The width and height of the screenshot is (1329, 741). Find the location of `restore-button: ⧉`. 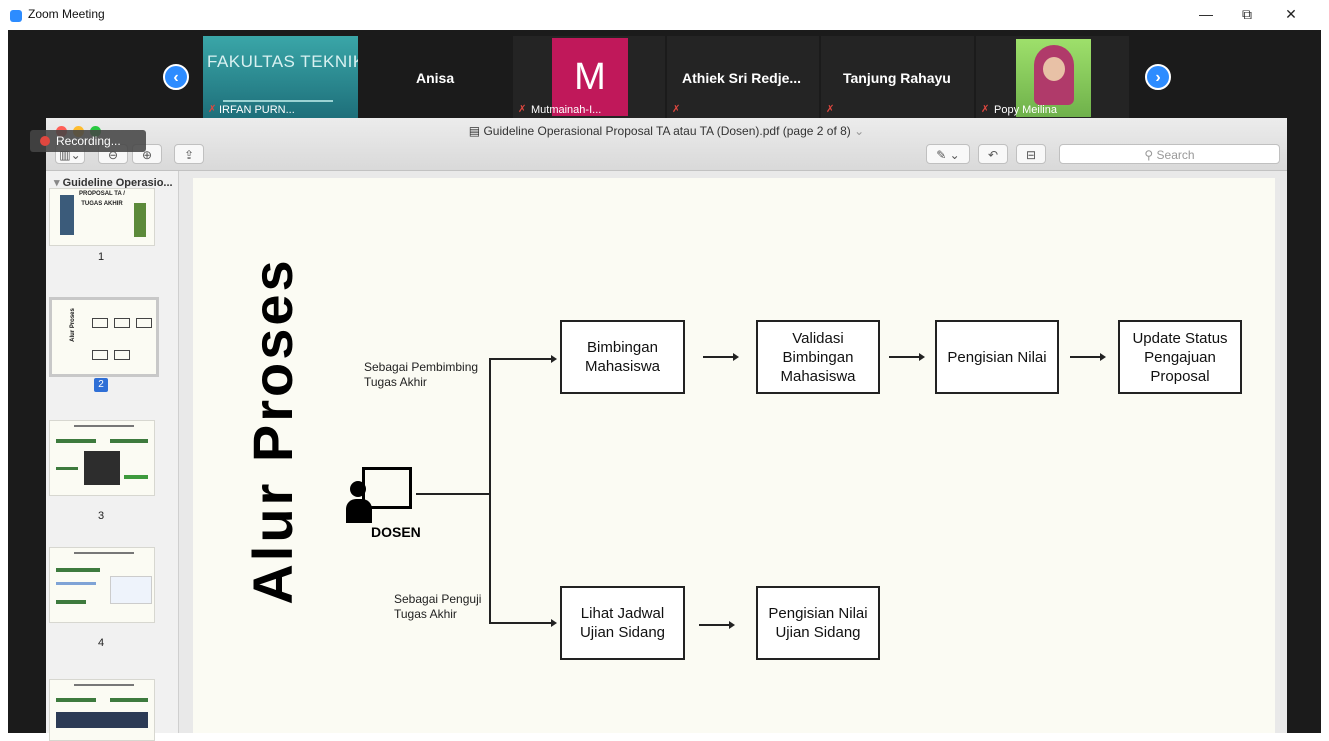

restore-button: ⧉ is located at coordinates (1247, 14).